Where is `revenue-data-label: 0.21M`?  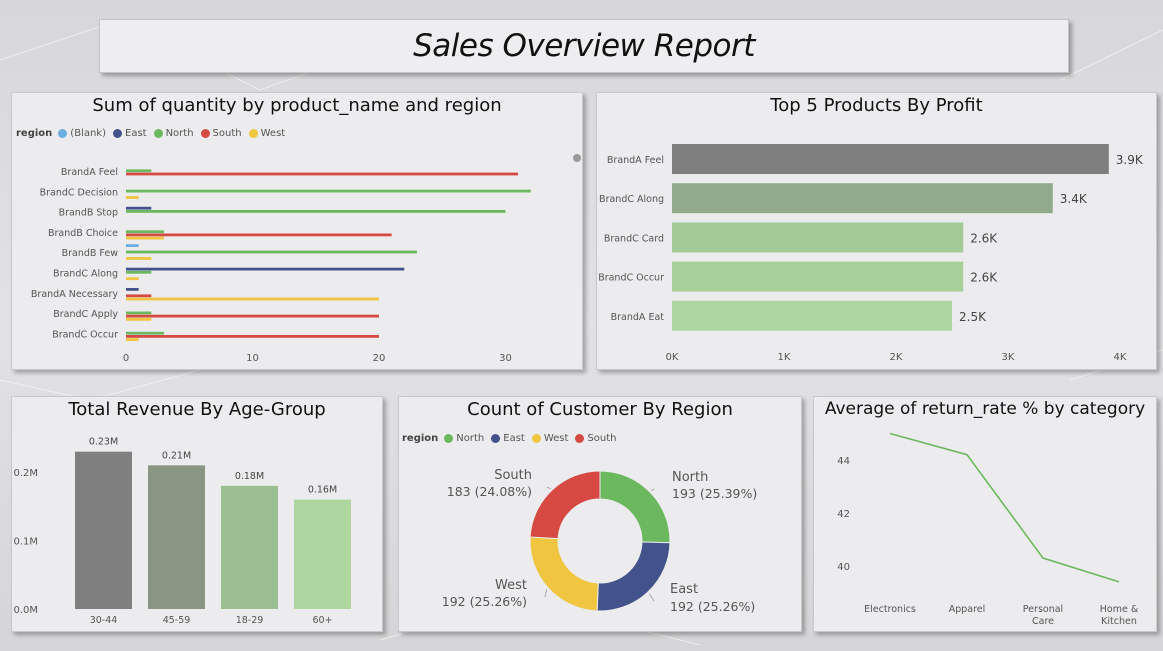 revenue-data-label: 0.21M is located at coordinates (176, 455).